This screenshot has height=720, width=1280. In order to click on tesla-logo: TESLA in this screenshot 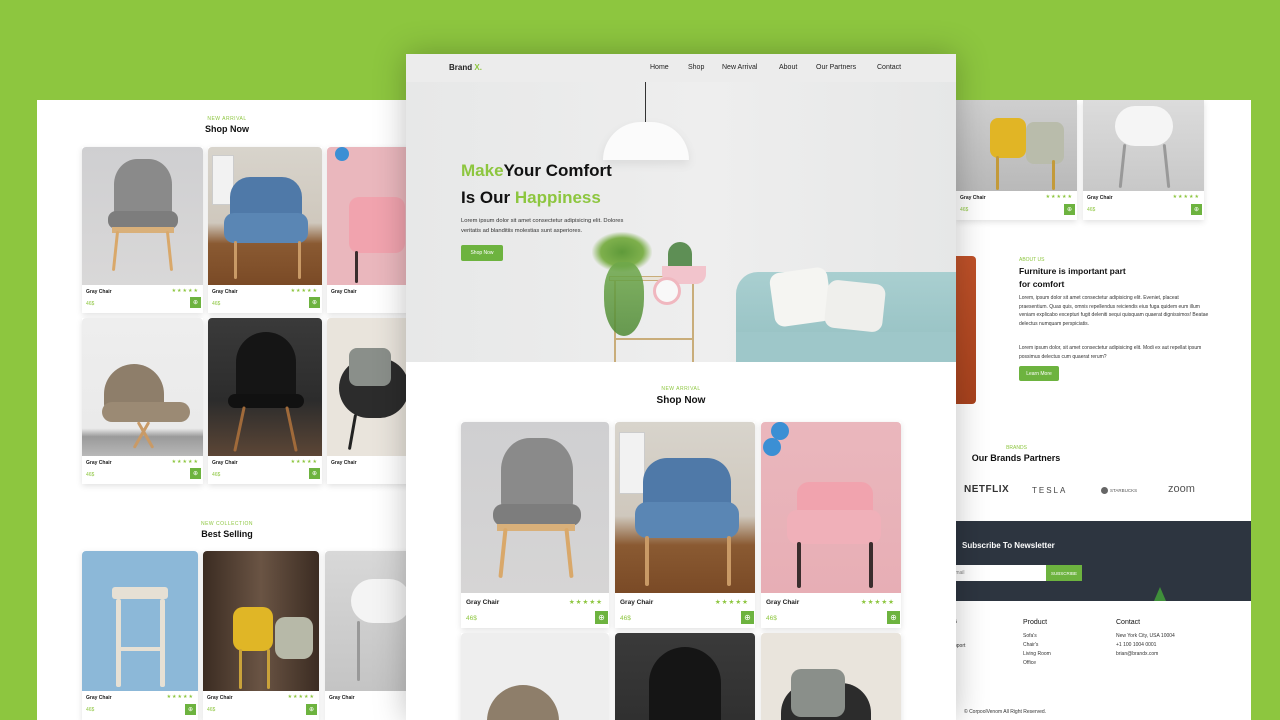, I will do `click(1050, 490)`.